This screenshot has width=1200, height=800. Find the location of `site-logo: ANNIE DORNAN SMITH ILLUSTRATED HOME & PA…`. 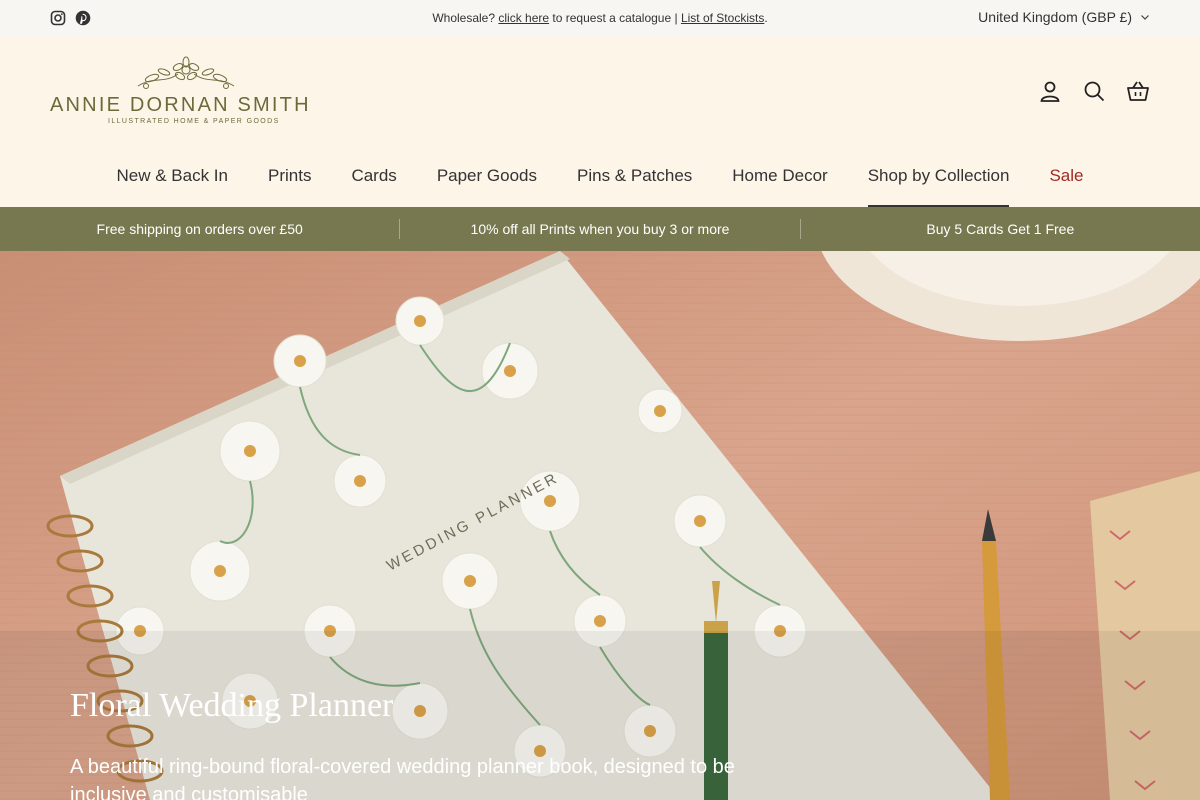

site-logo: ANNIE DORNAN SMITH ILLUSTRATED HOME & PA… is located at coordinates (180, 92).